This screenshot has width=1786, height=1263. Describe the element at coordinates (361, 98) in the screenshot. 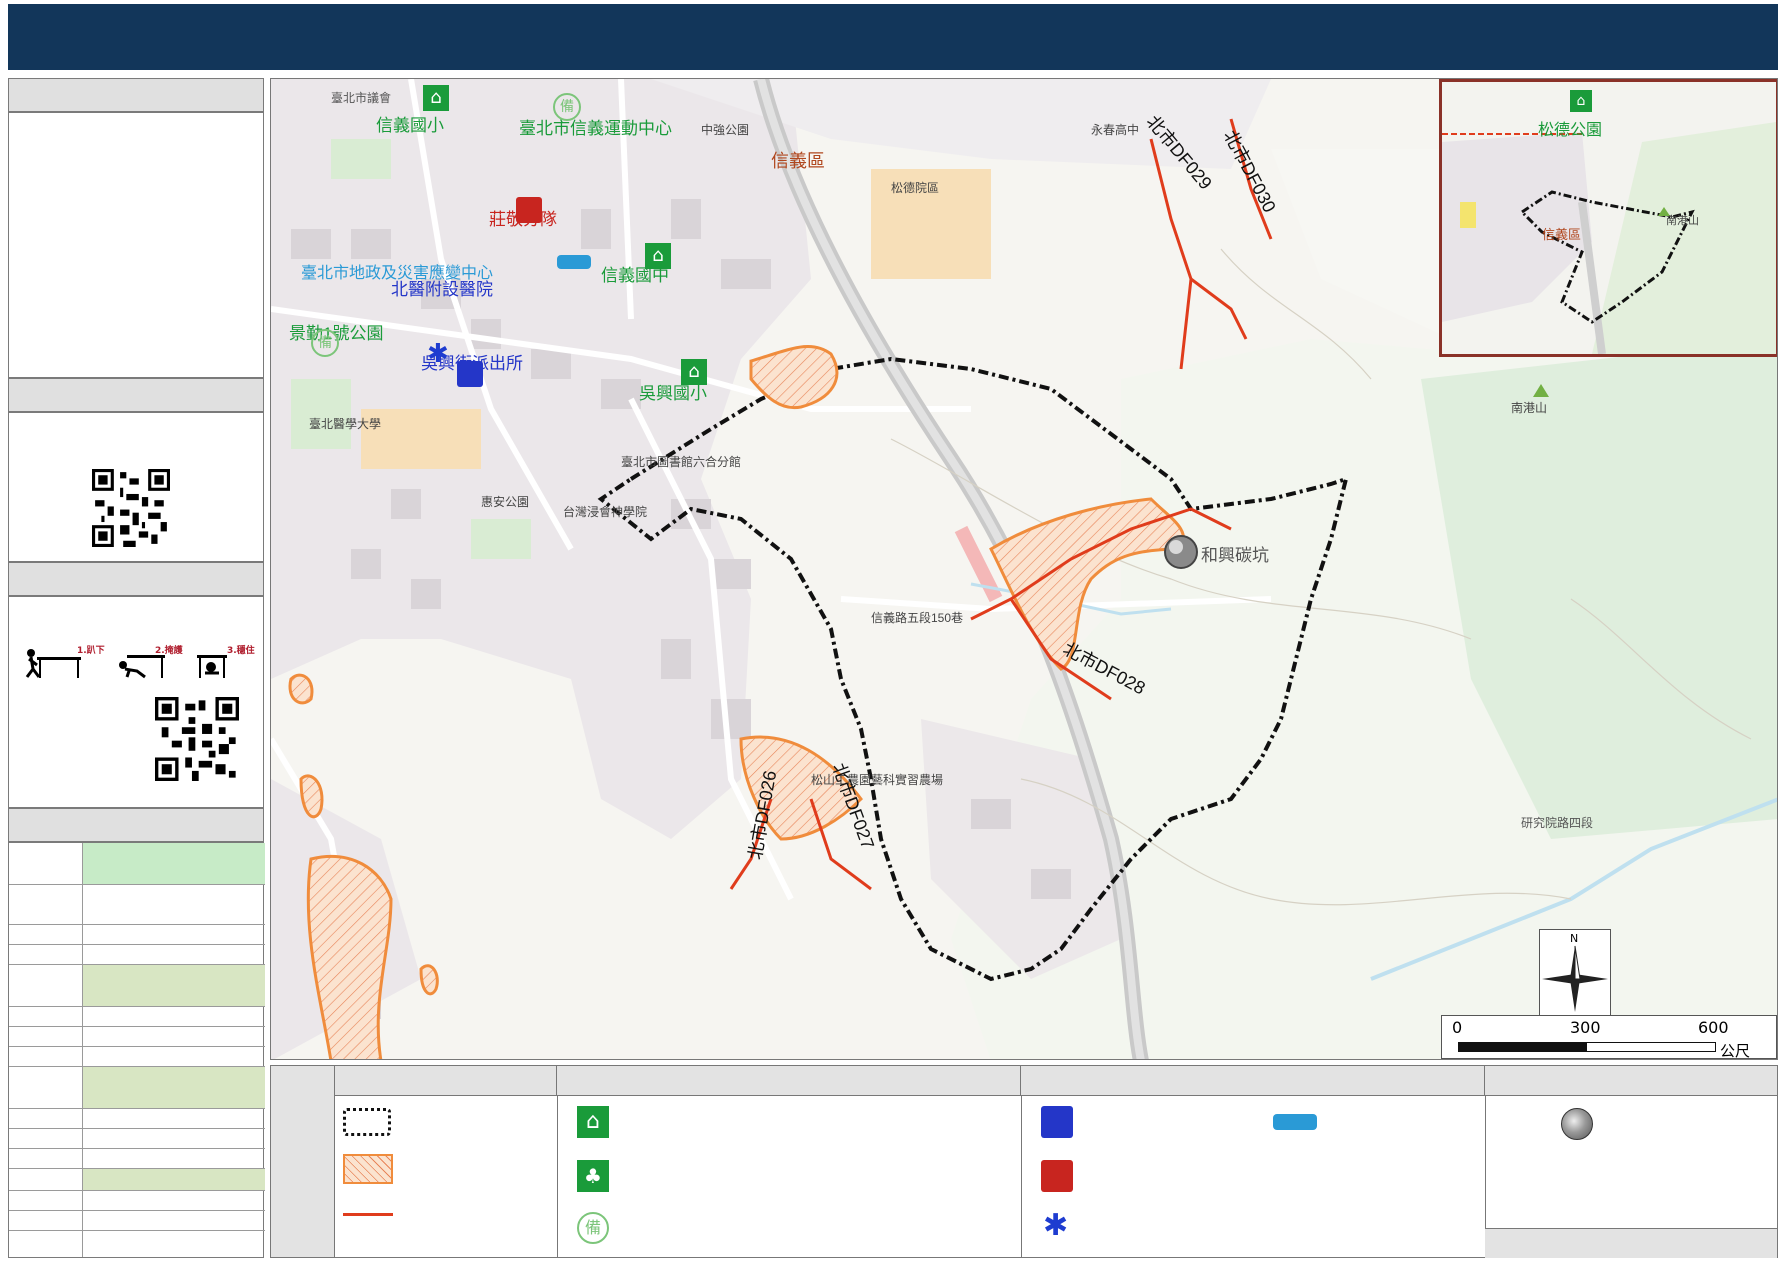

I see `street-label: 臺北市議會` at that location.